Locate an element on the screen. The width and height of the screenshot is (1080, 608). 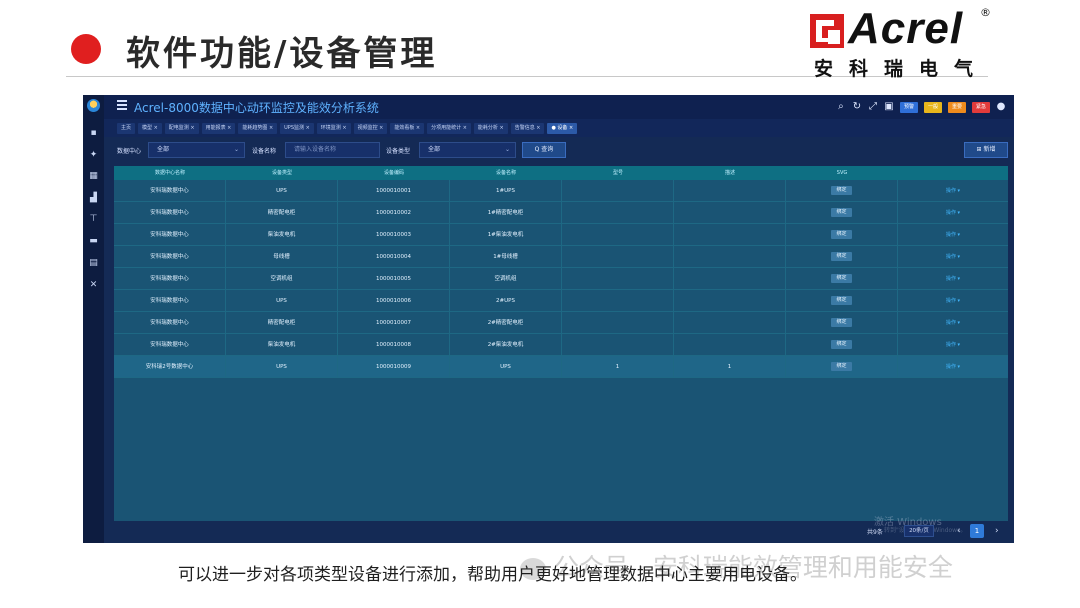
current-page: 1 is located at coordinates (977, 531).